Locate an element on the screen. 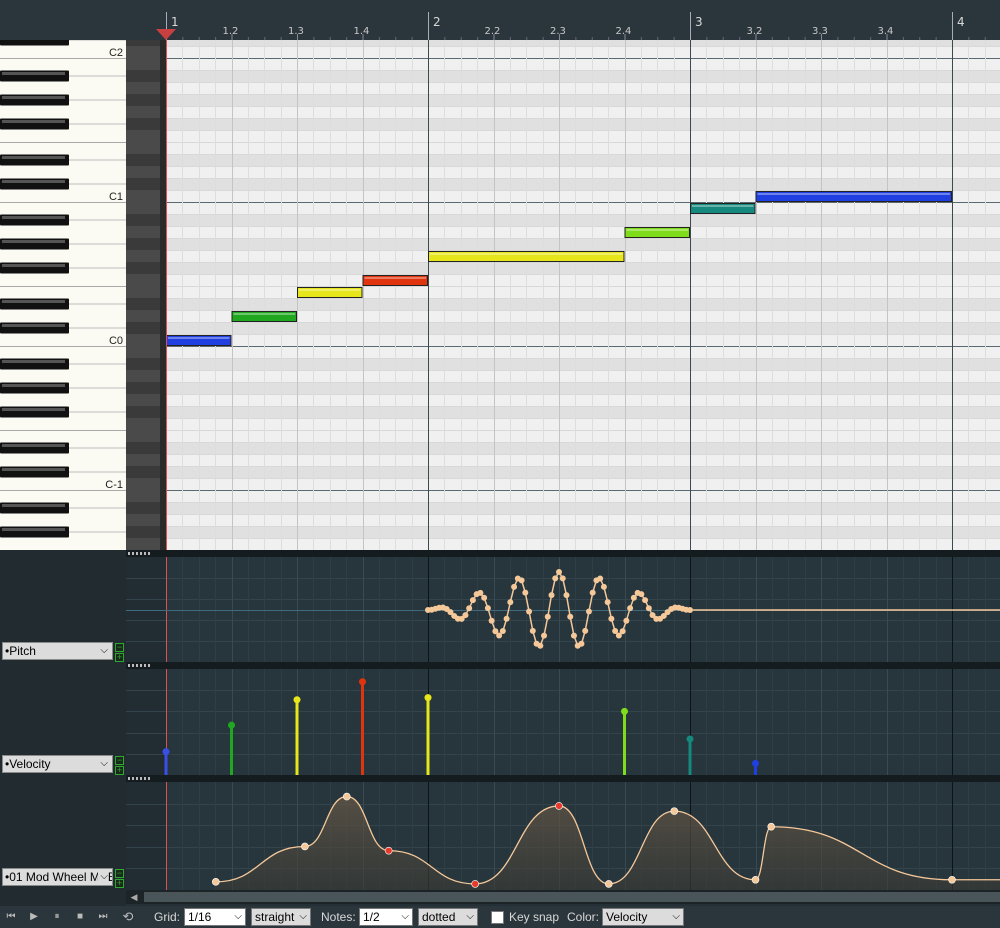  scrollbar-thumb is located at coordinates (572, 897).